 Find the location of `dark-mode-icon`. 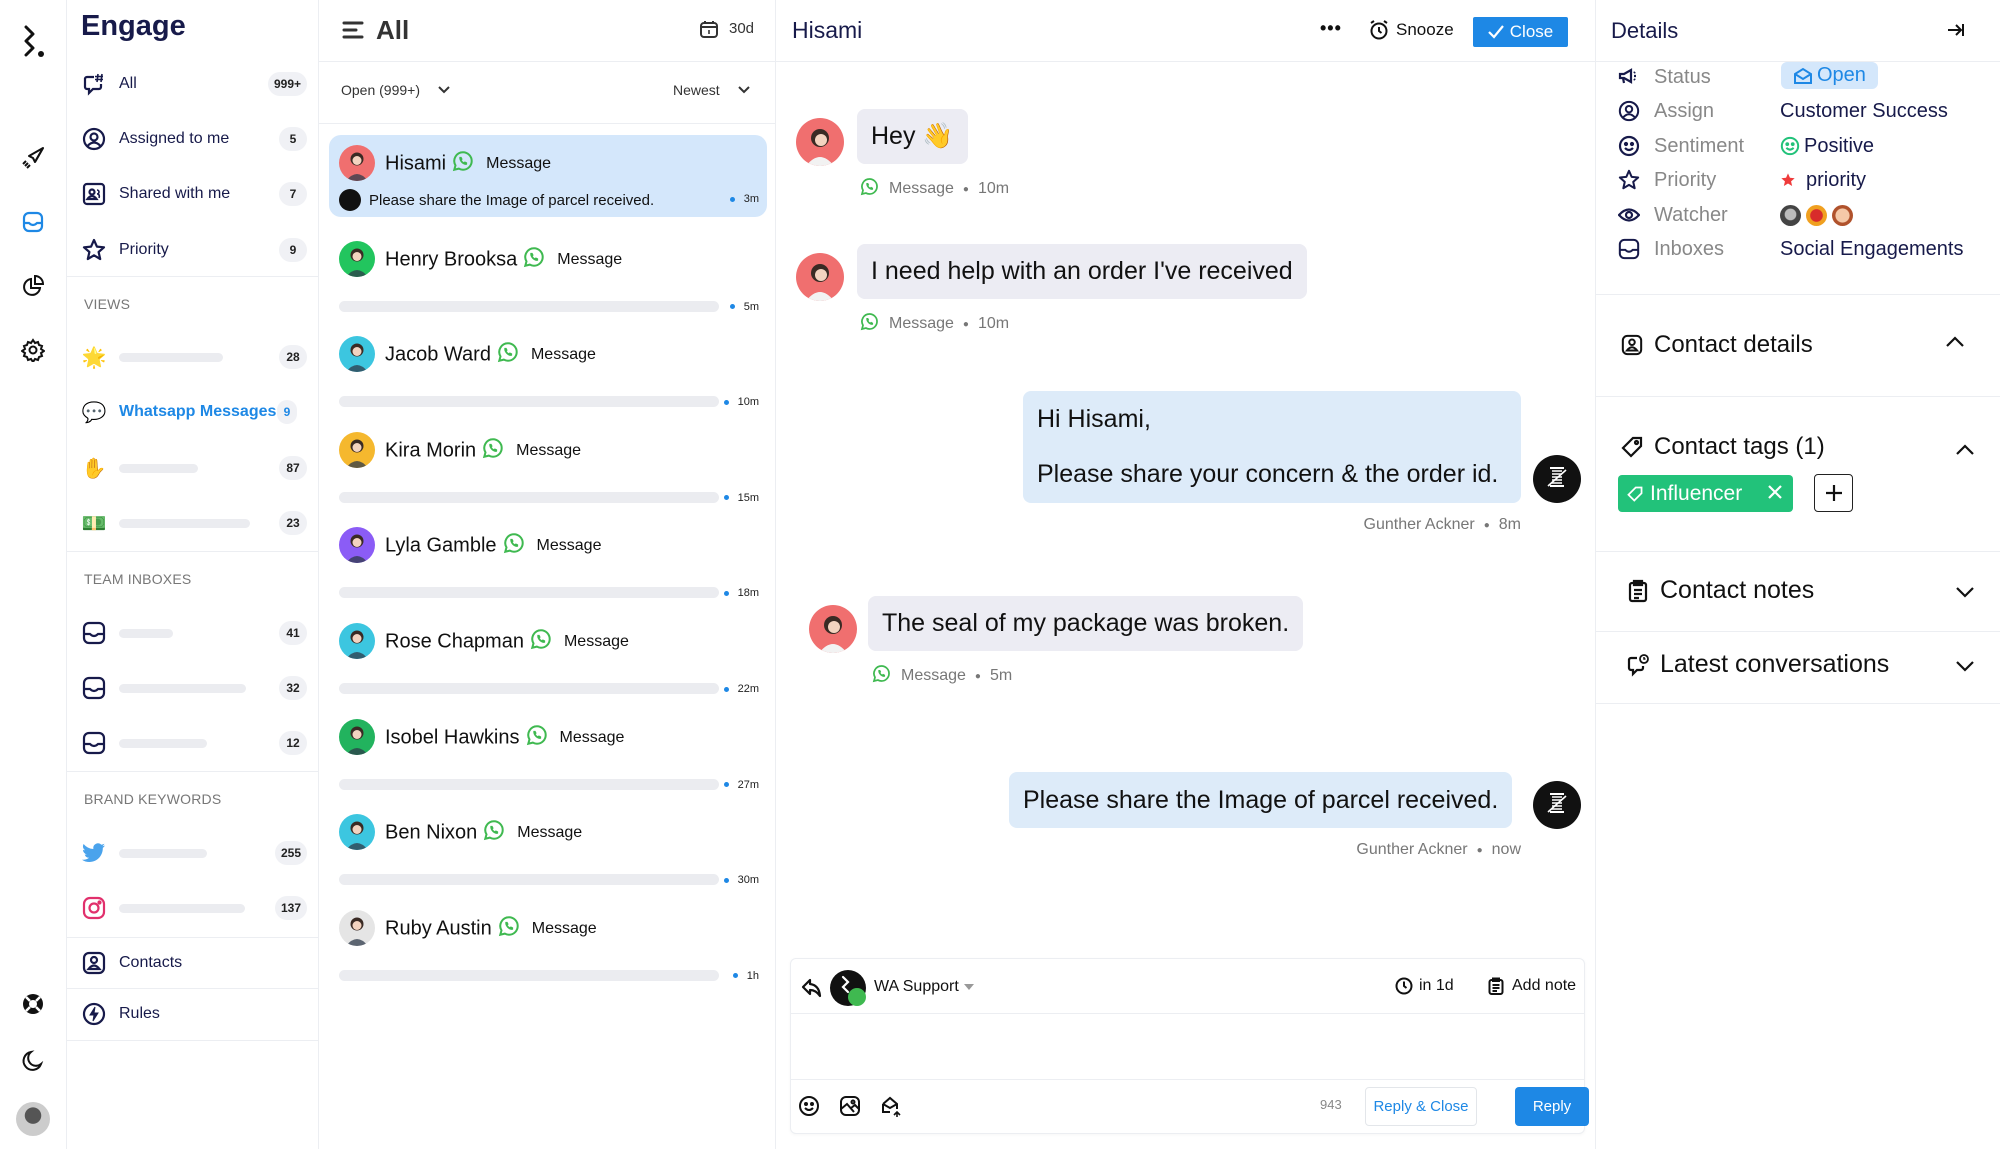

dark-mode-icon is located at coordinates (33, 1061).